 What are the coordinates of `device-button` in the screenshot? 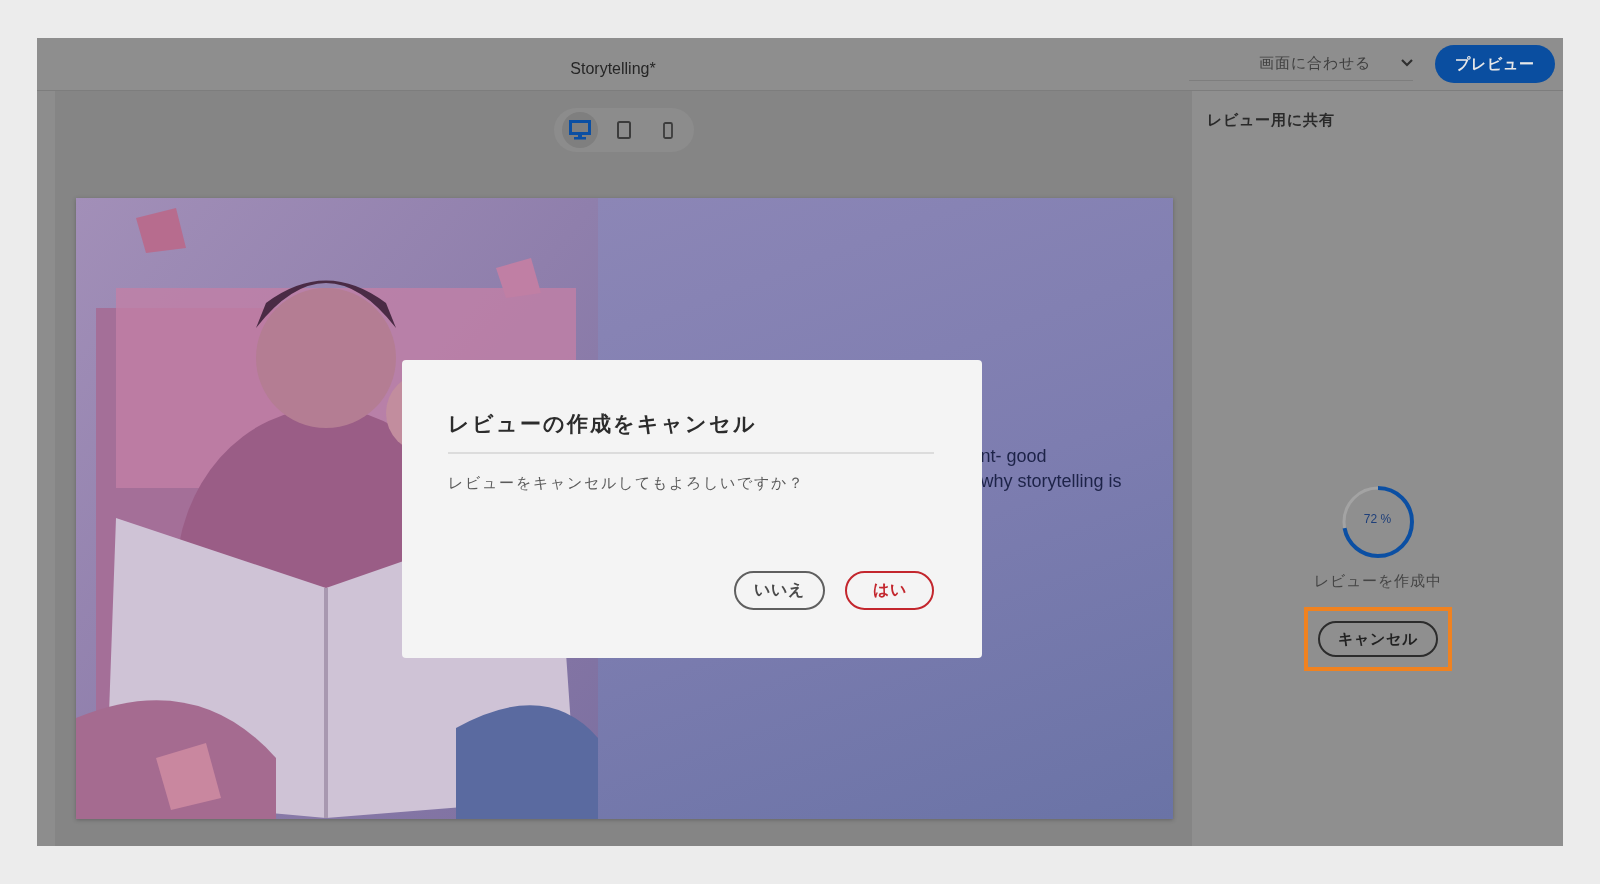 It's located at (579, 130).